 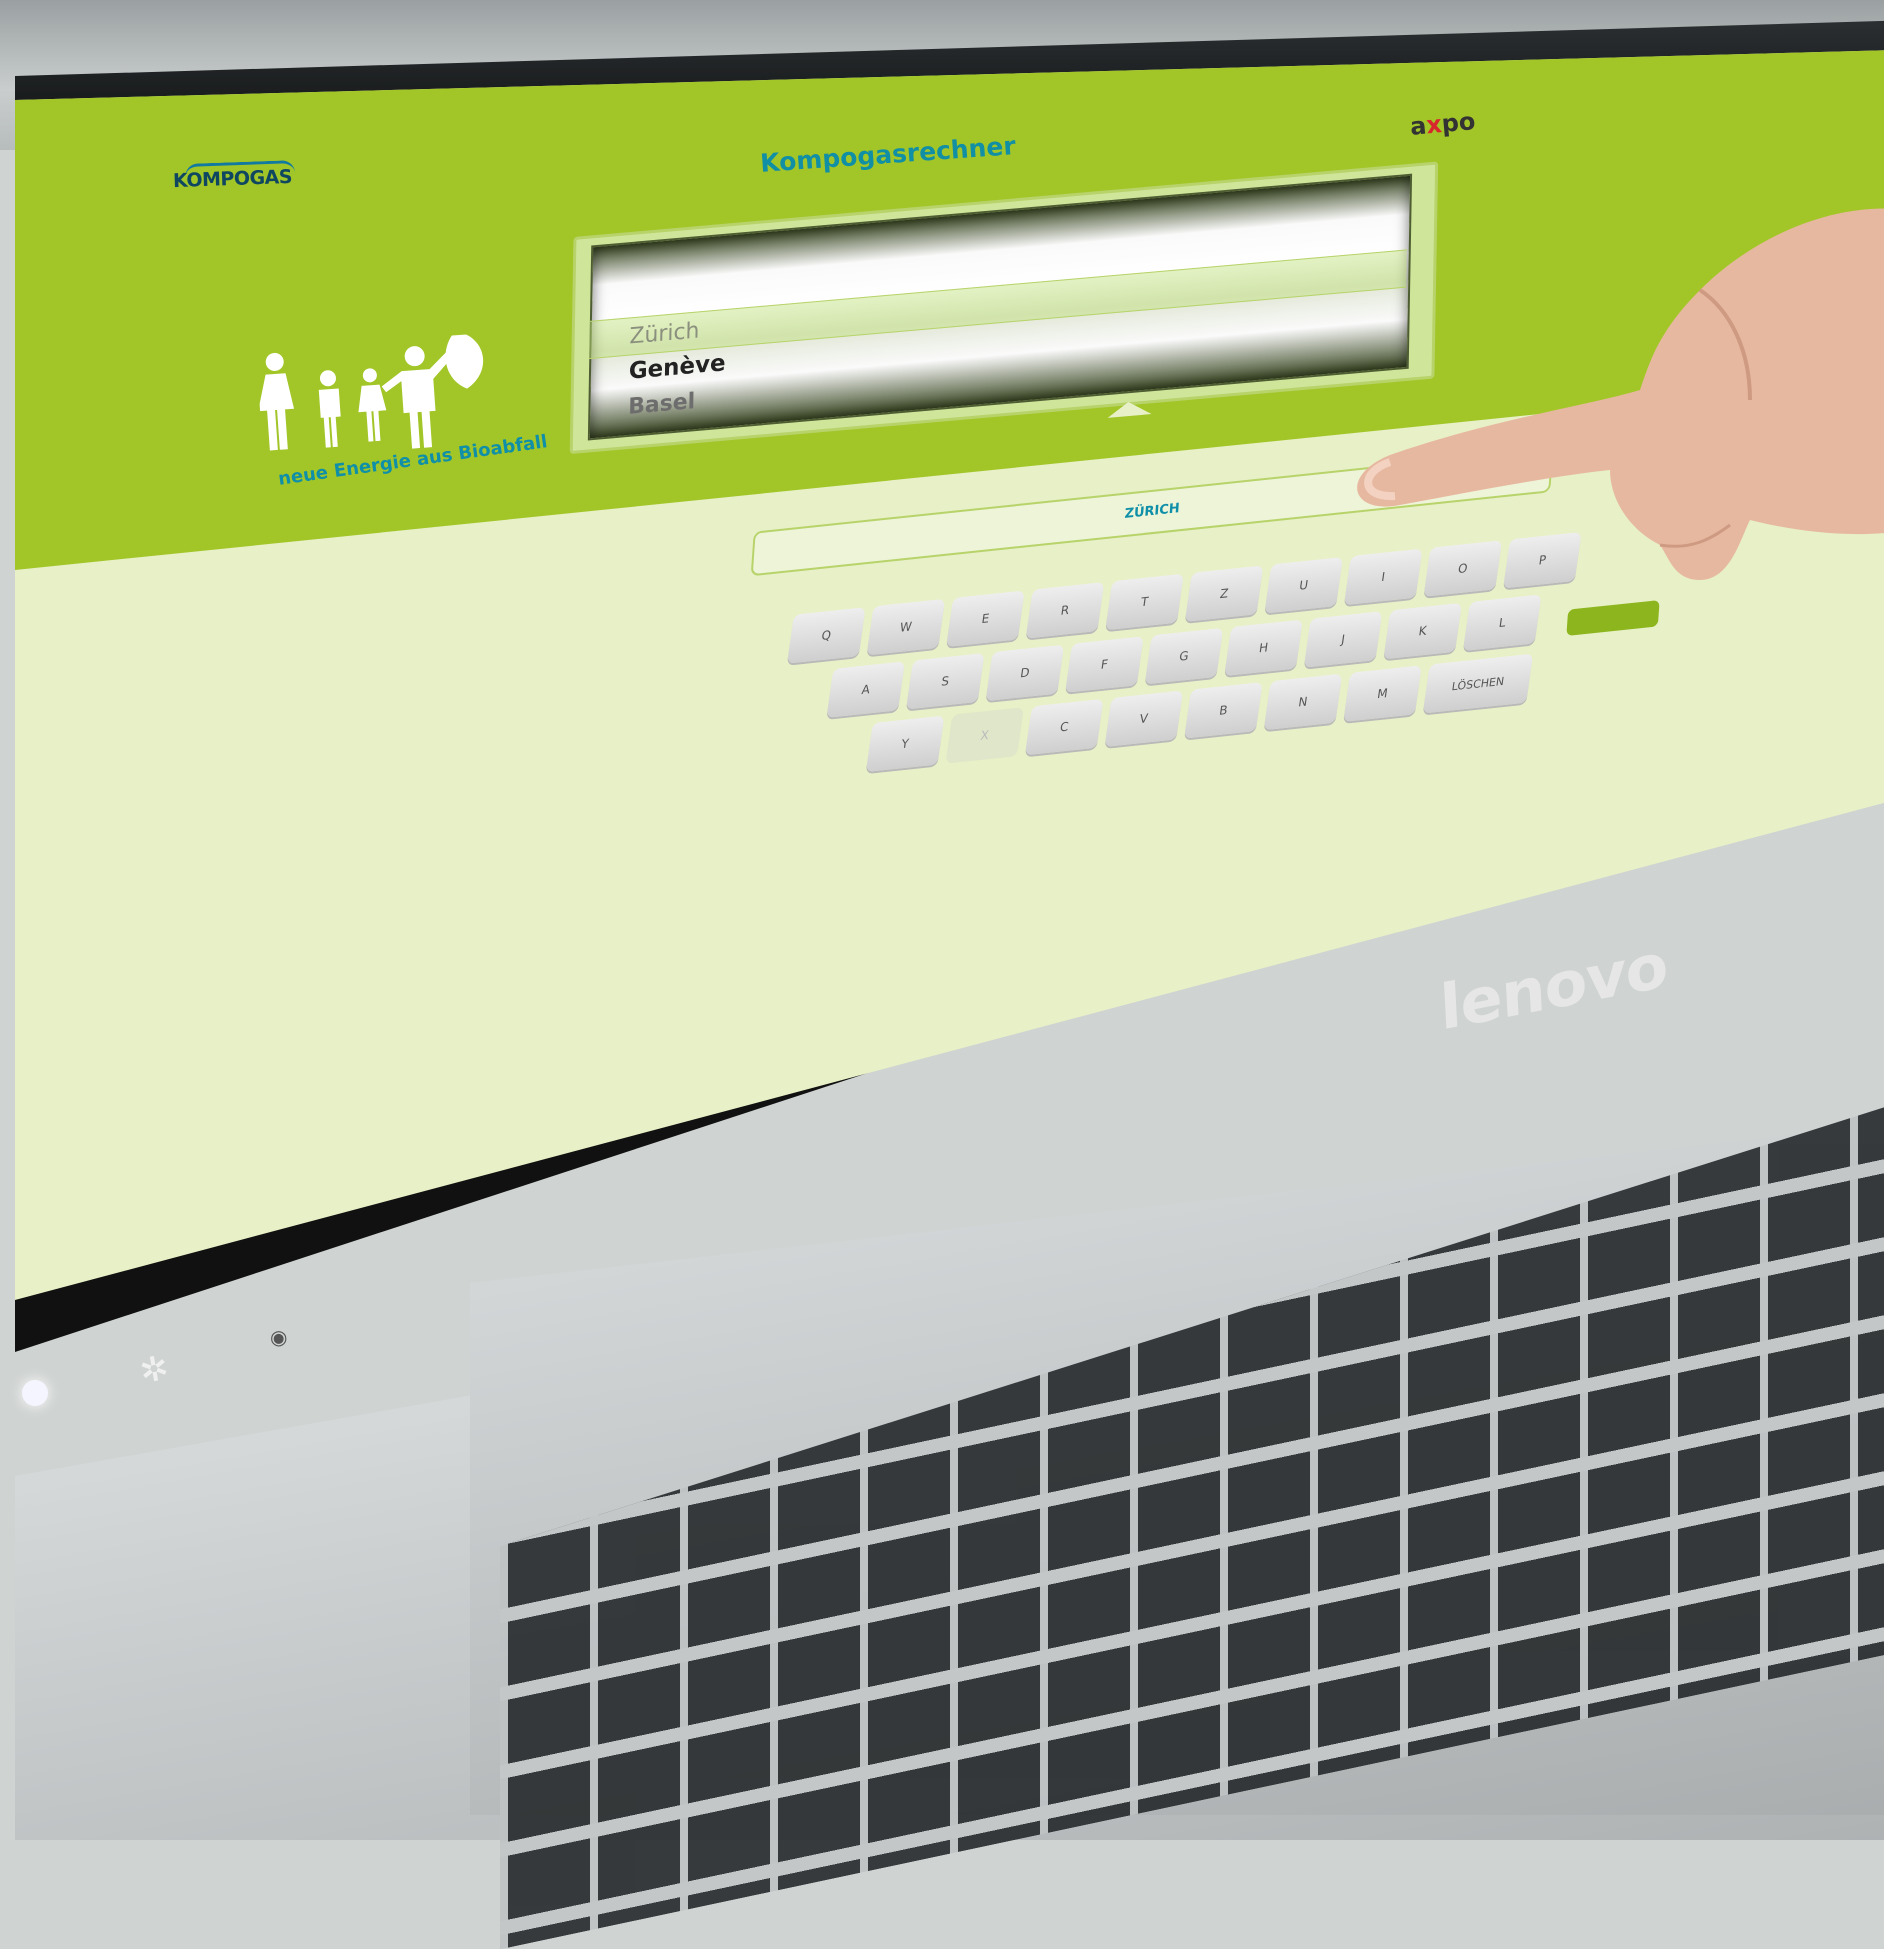 What do you see at coordinates (1065, 610) in the screenshot?
I see `key-r: R` at bounding box center [1065, 610].